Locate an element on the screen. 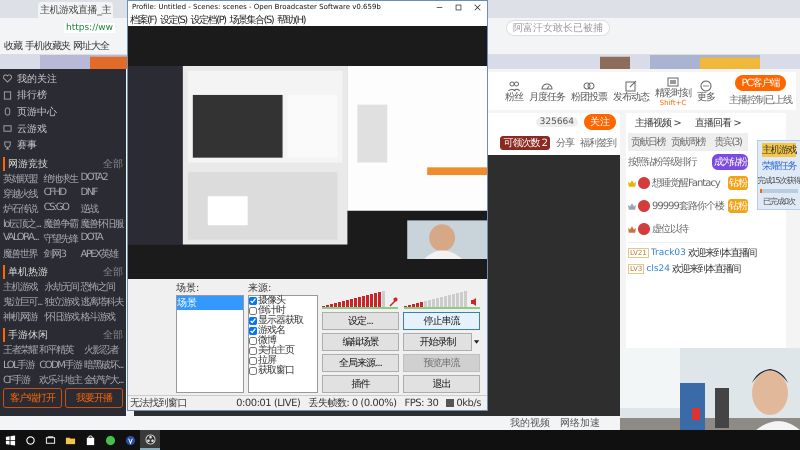  edit-icon is located at coordinates (631, 86).